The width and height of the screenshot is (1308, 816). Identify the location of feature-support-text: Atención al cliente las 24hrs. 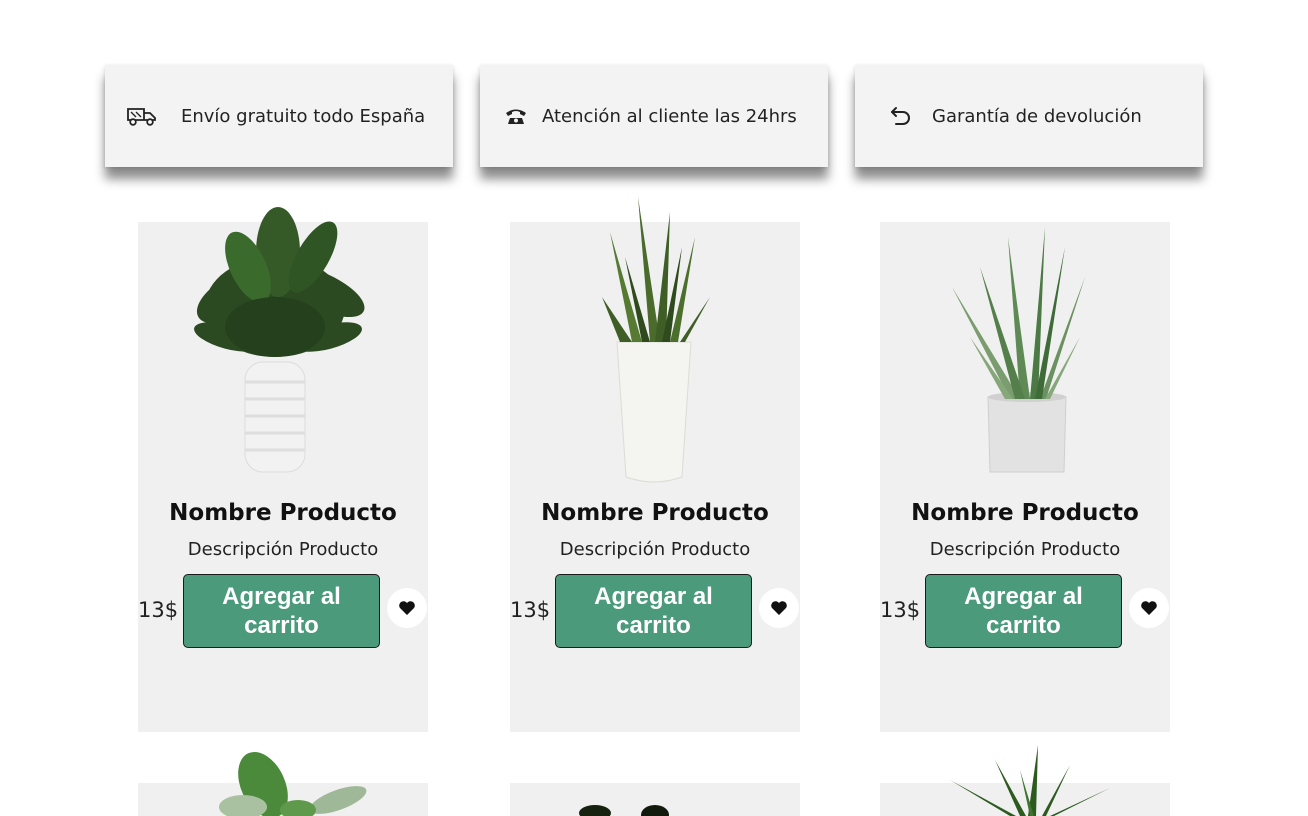
(669, 116).